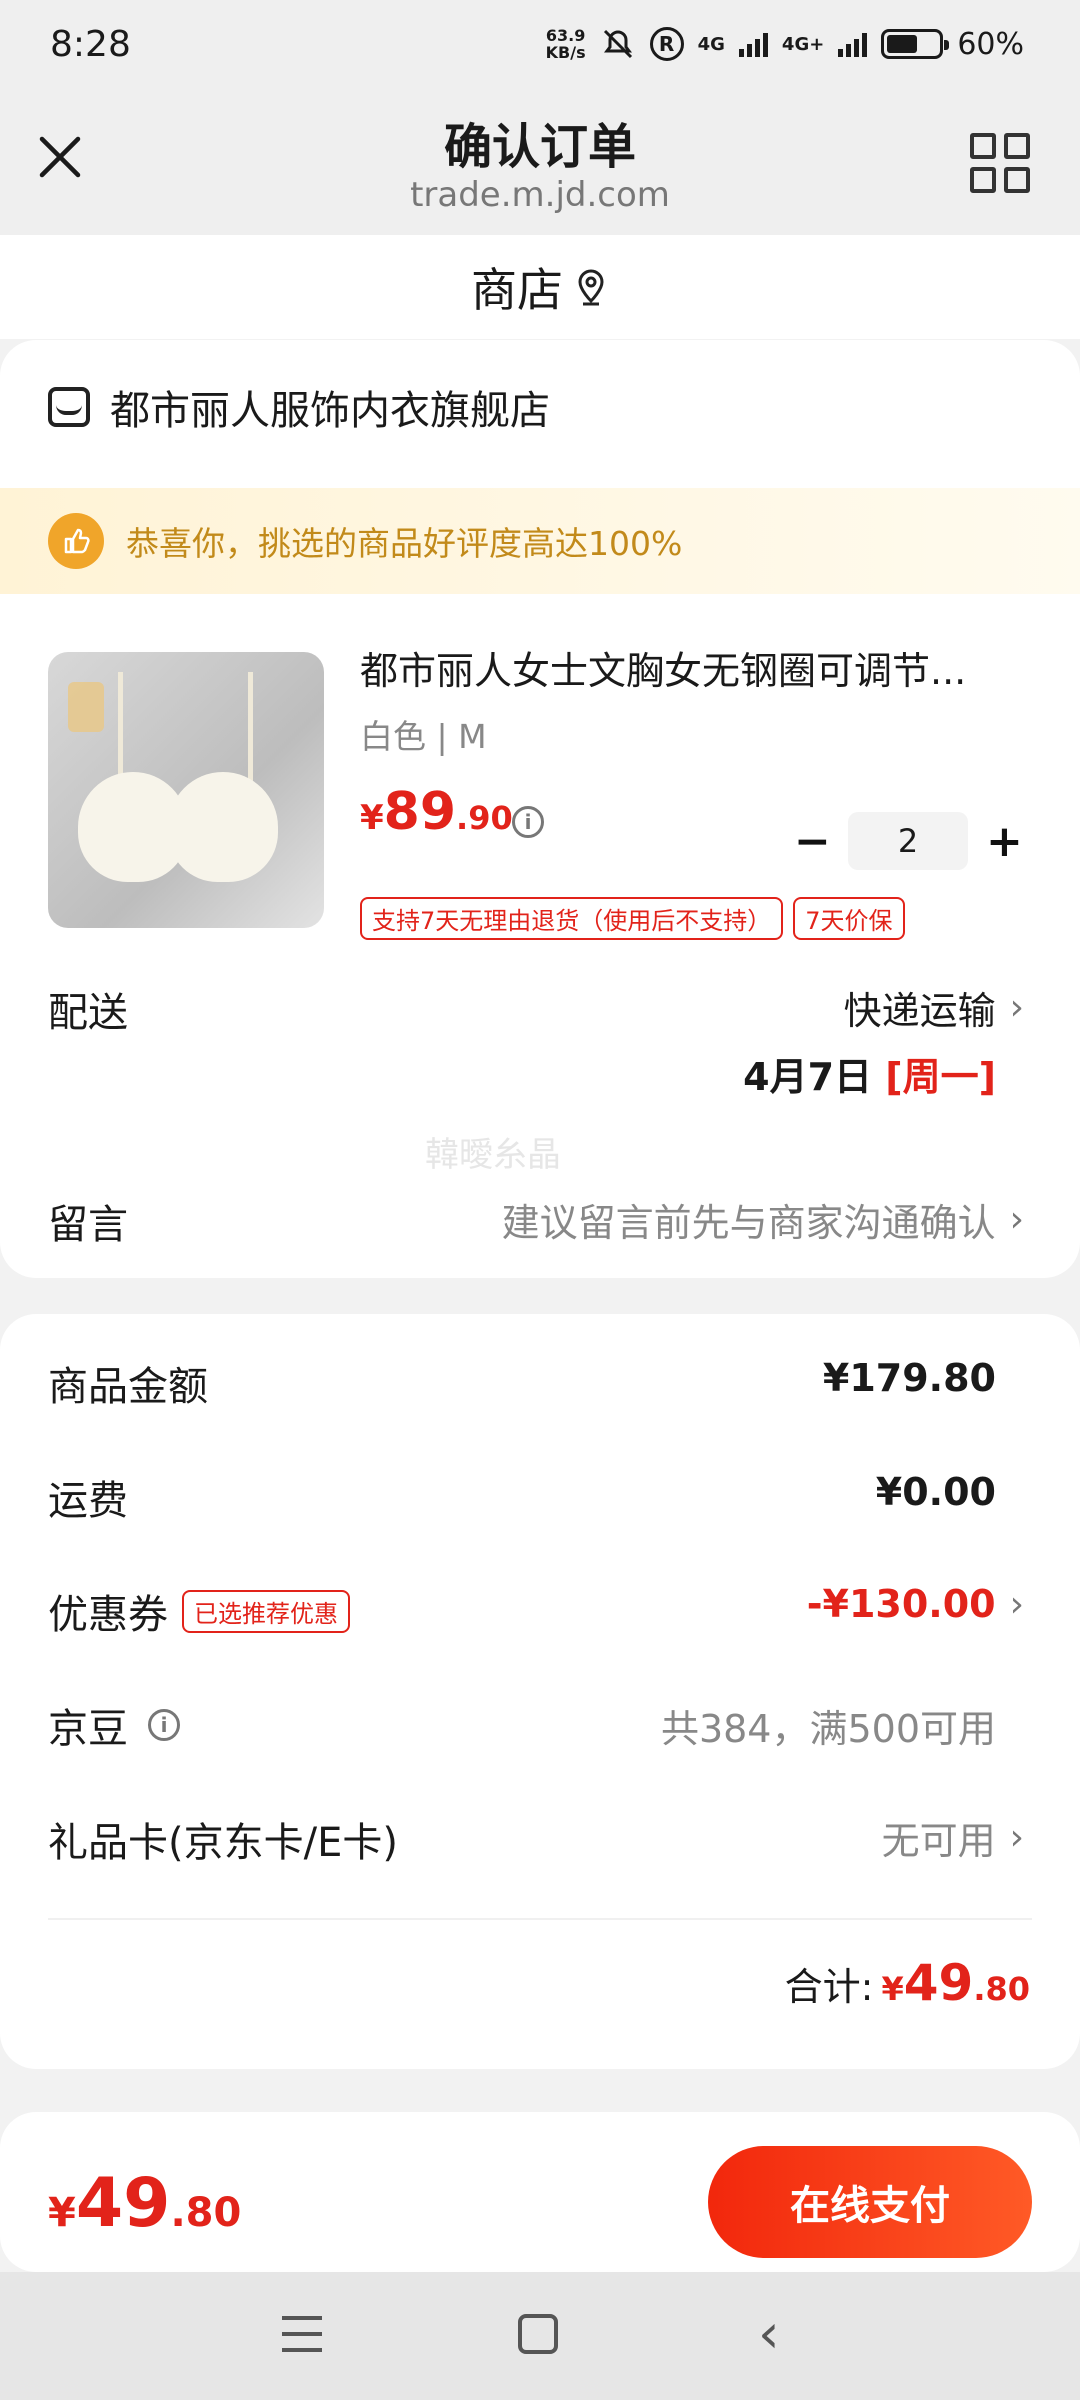 The width and height of the screenshot is (1080, 2400). What do you see at coordinates (591, 287) in the screenshot?
I see `location-pin-icon` at bounding box center [591, 287].